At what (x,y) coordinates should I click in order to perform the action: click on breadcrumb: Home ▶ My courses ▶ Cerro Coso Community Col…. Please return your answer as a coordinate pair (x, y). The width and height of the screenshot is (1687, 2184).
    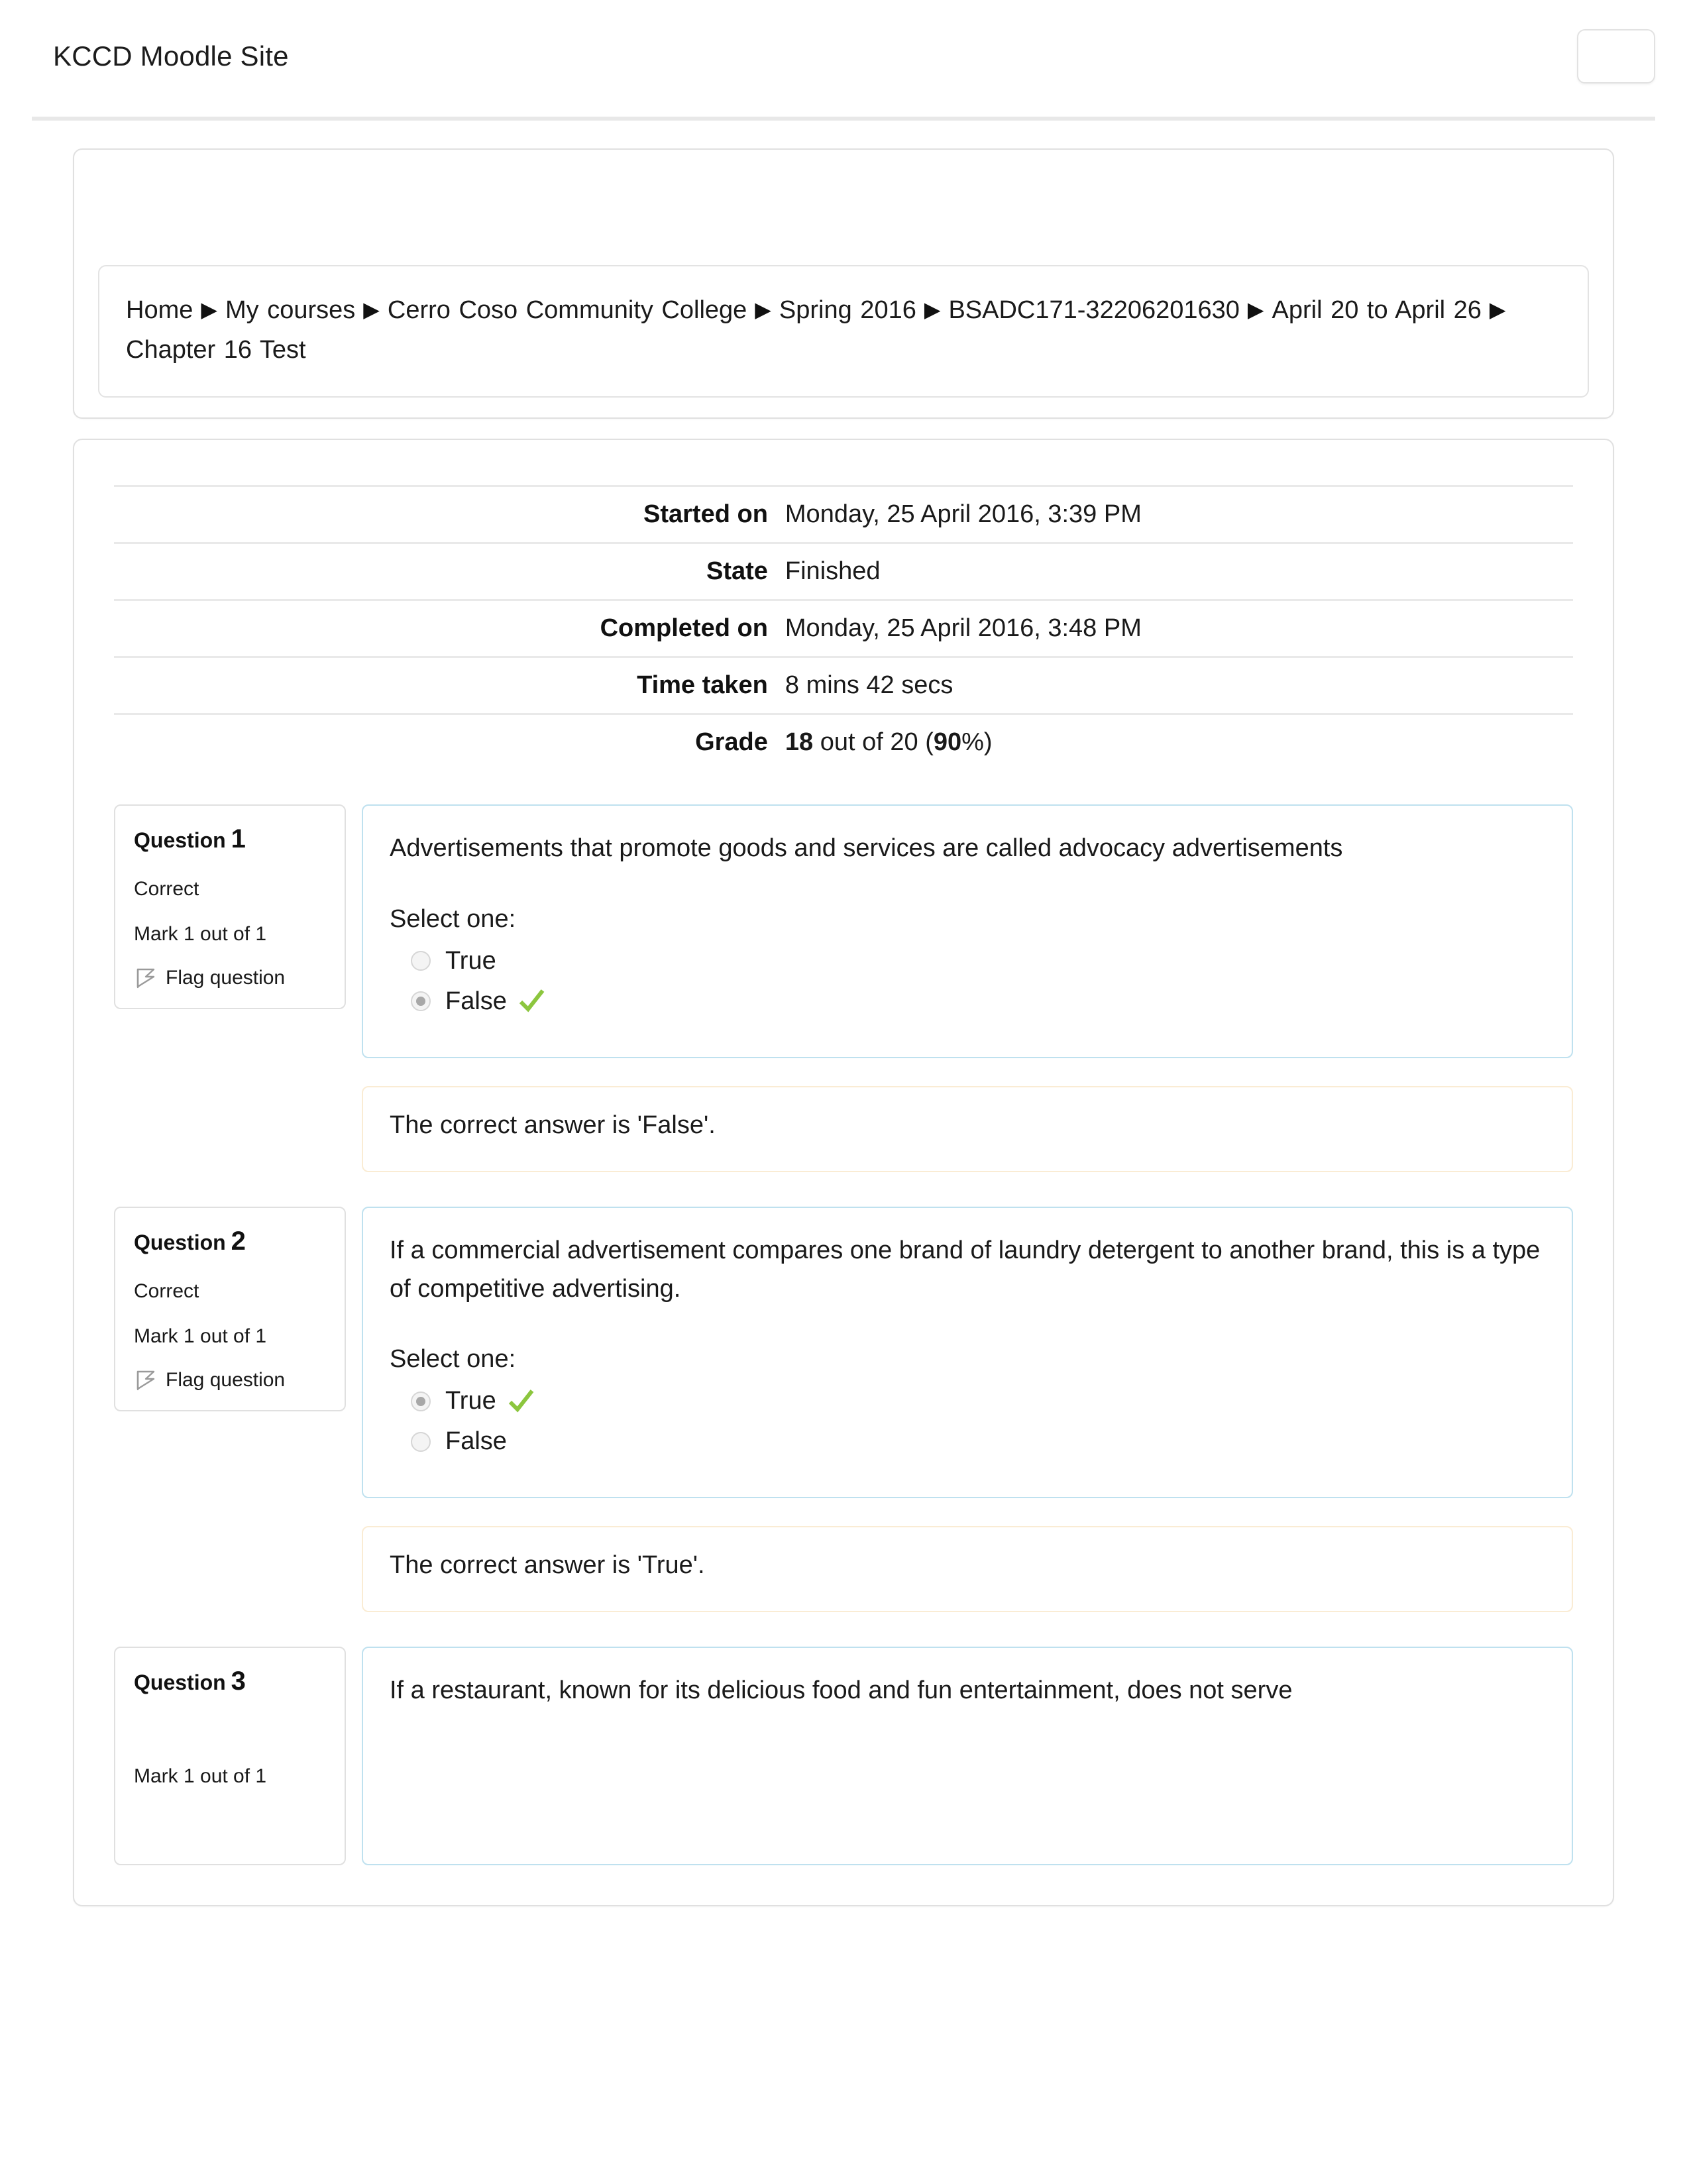
    Looking at the image, I should click on (843, 331).